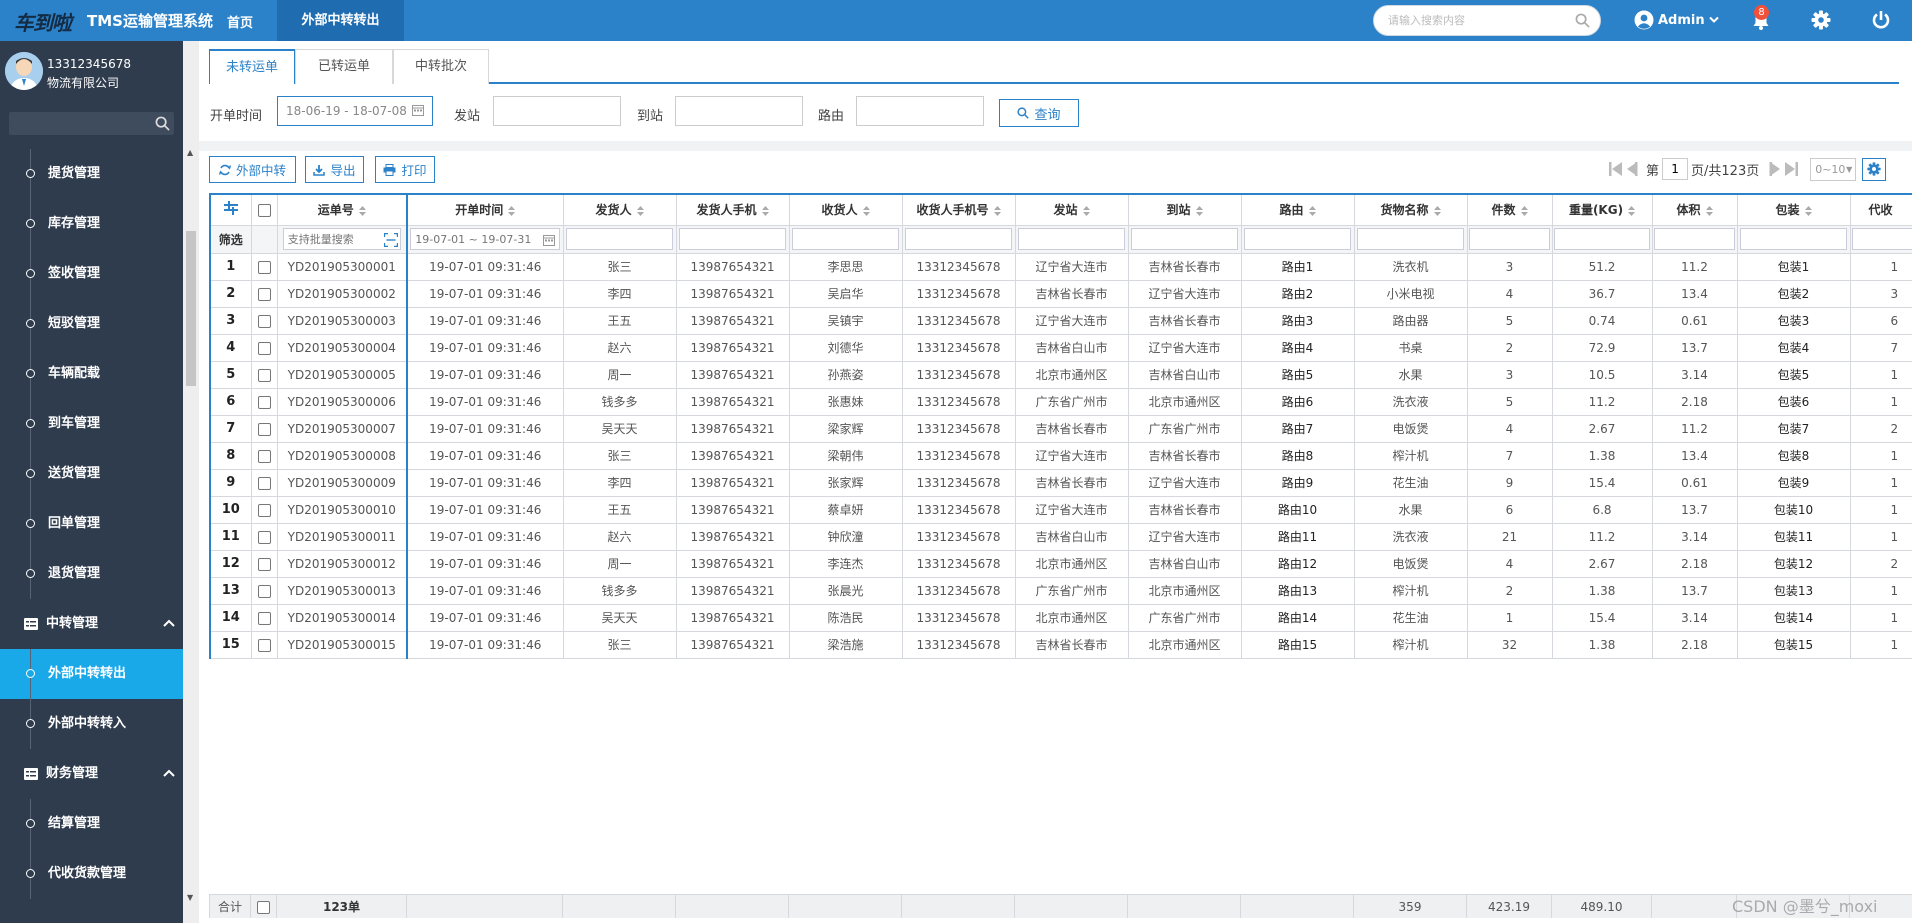 The image size is (1912, 923). I want to click on sidebar-item: 代收货款管理, so click(91, 874).